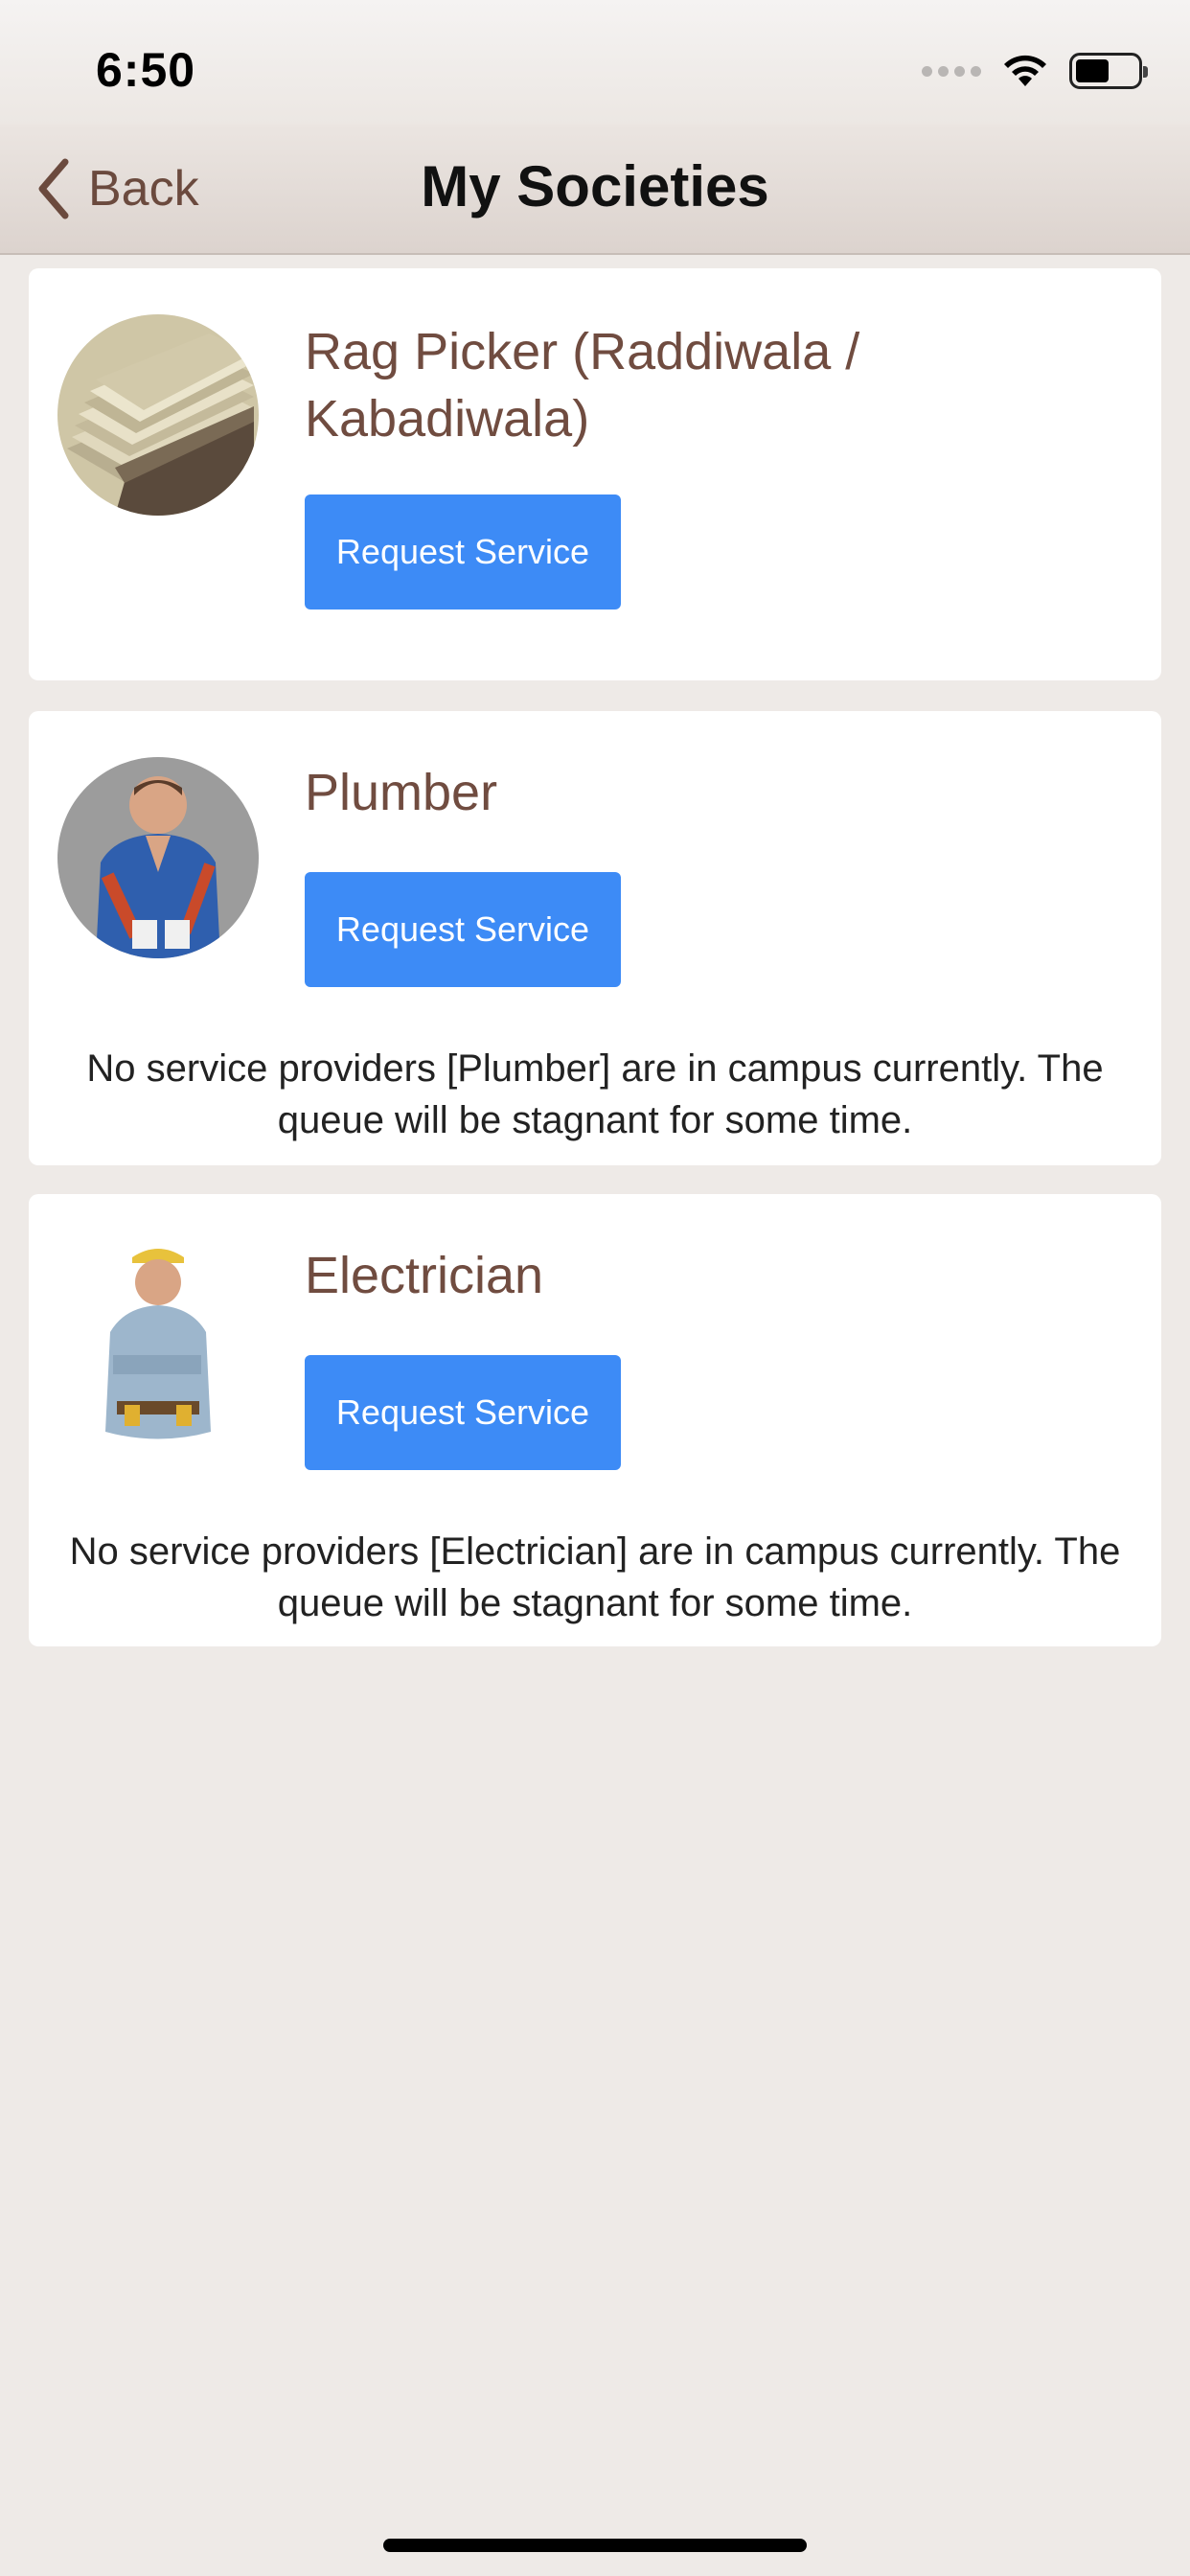  Describe the element at coordinates (158, 1341) in the screenshot. I see `electrician-photo` at that location.